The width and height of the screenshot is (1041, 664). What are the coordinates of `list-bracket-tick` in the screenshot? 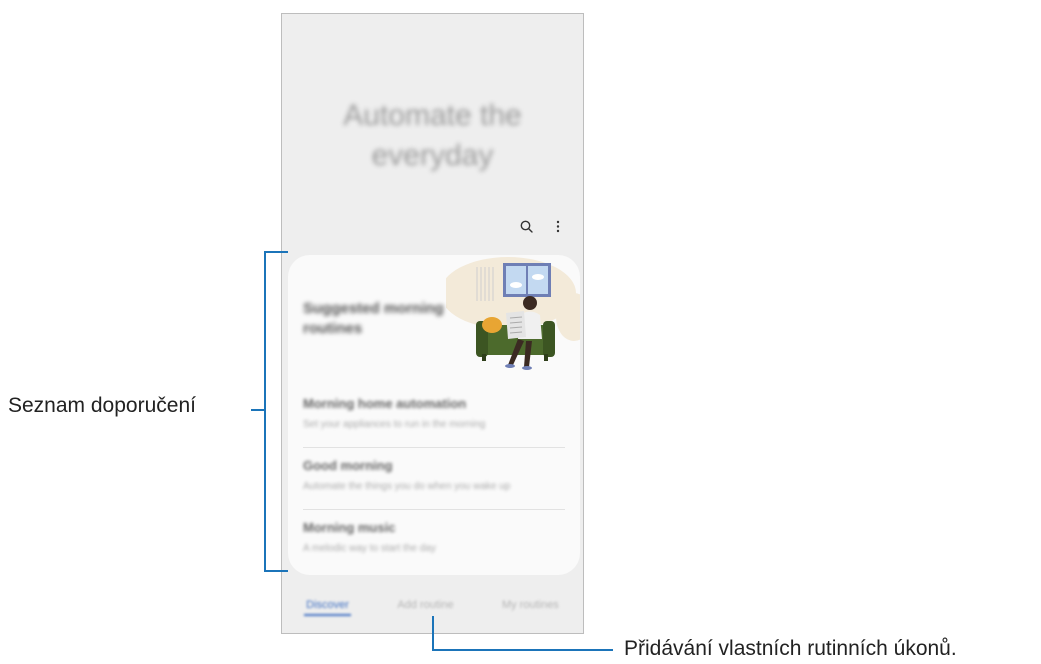 It's located at (257, 410).